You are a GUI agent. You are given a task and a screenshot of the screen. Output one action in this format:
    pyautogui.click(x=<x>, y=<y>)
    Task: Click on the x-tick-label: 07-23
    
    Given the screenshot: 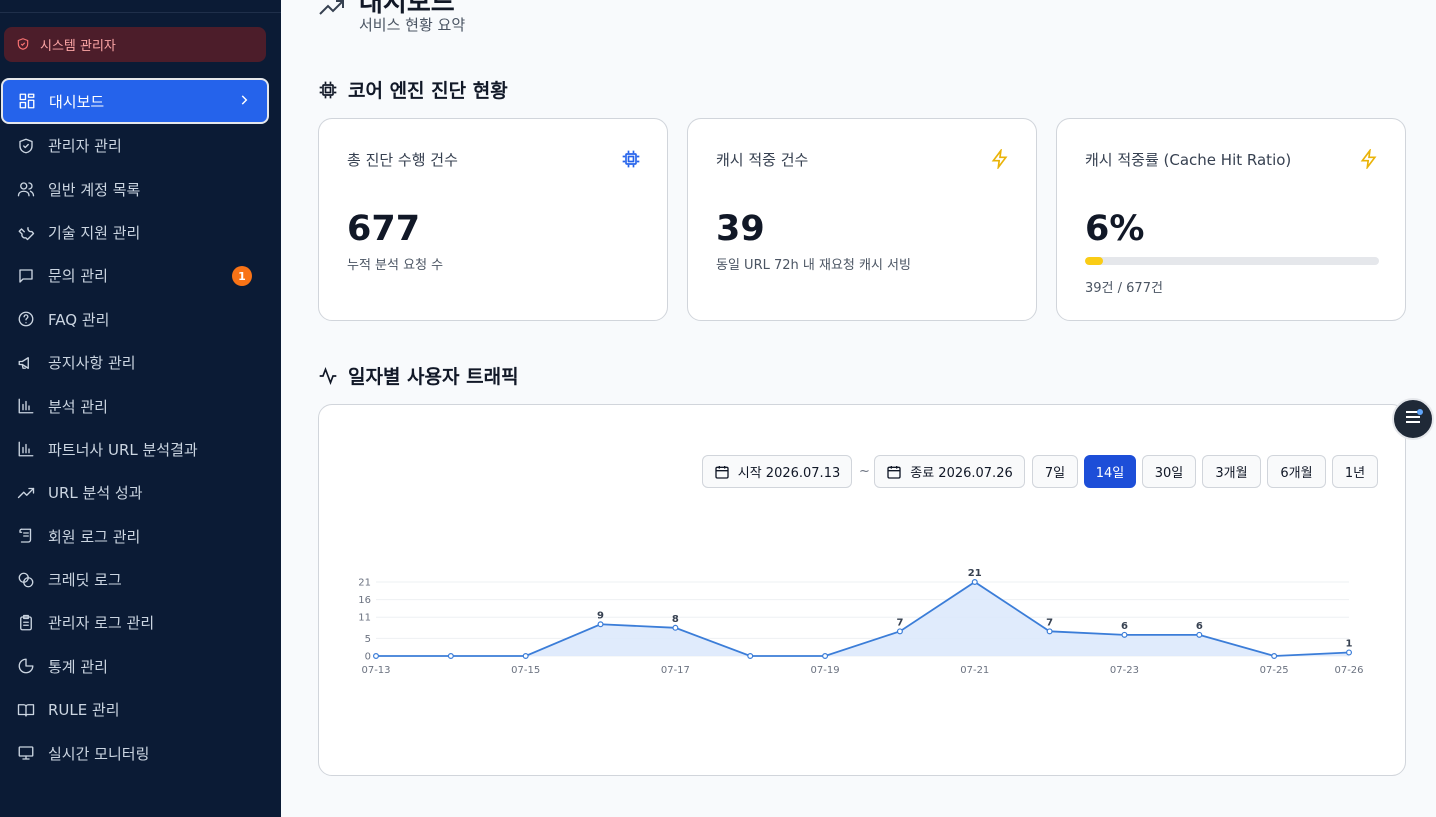 What is the action you would take?
    pyautogui.click(x=1124, y=670)
    